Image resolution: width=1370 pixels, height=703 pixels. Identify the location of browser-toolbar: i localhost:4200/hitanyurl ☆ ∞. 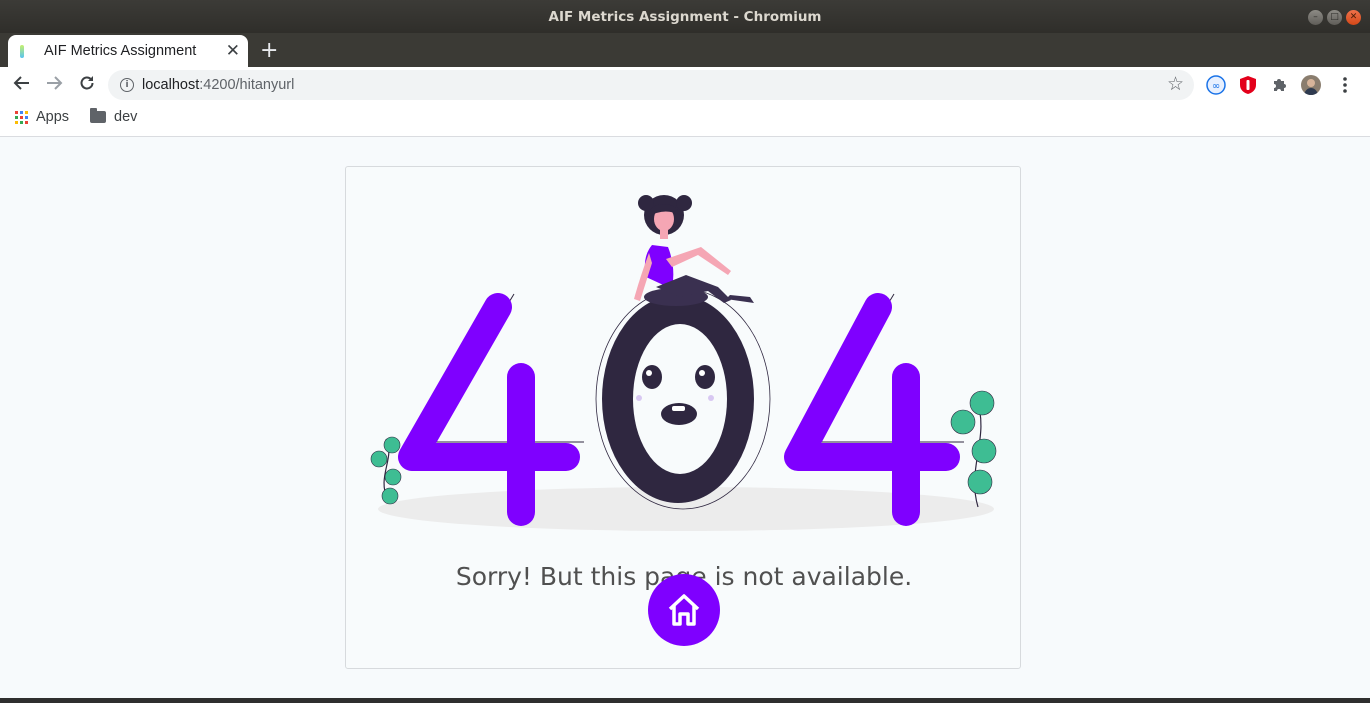
(685, 85).